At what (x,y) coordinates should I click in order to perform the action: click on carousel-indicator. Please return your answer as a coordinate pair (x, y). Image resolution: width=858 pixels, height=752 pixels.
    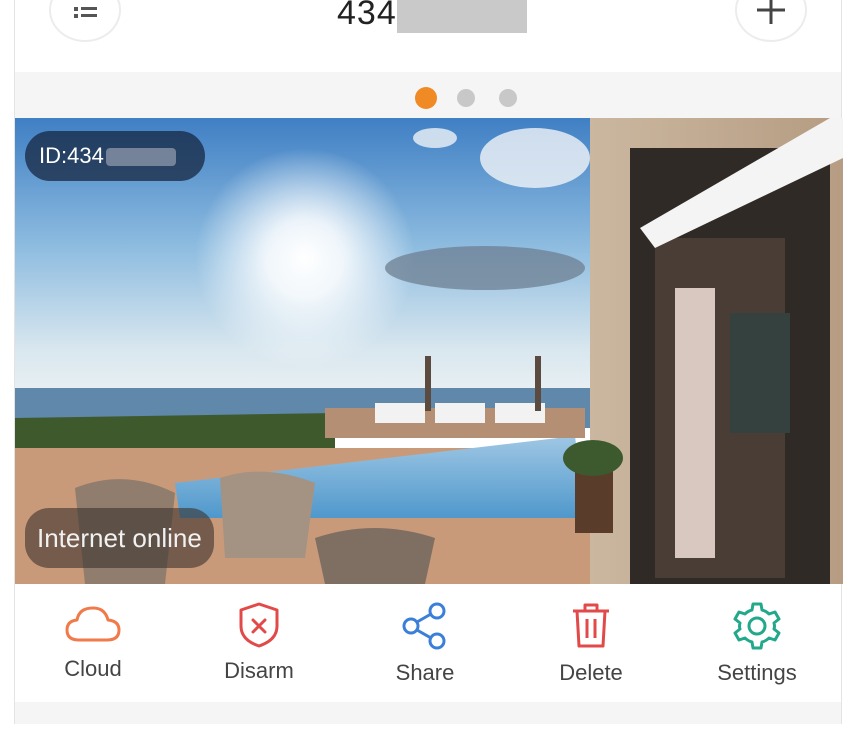
    Looking at the image, I should click on (428, 95).